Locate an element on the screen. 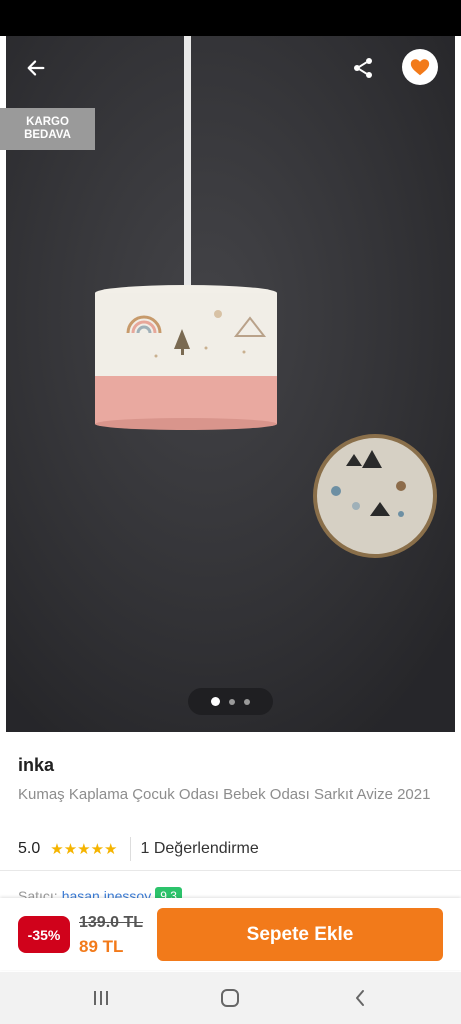 This screenshot has height=1024, width=461. back-button is located at coordinates (36, 68).